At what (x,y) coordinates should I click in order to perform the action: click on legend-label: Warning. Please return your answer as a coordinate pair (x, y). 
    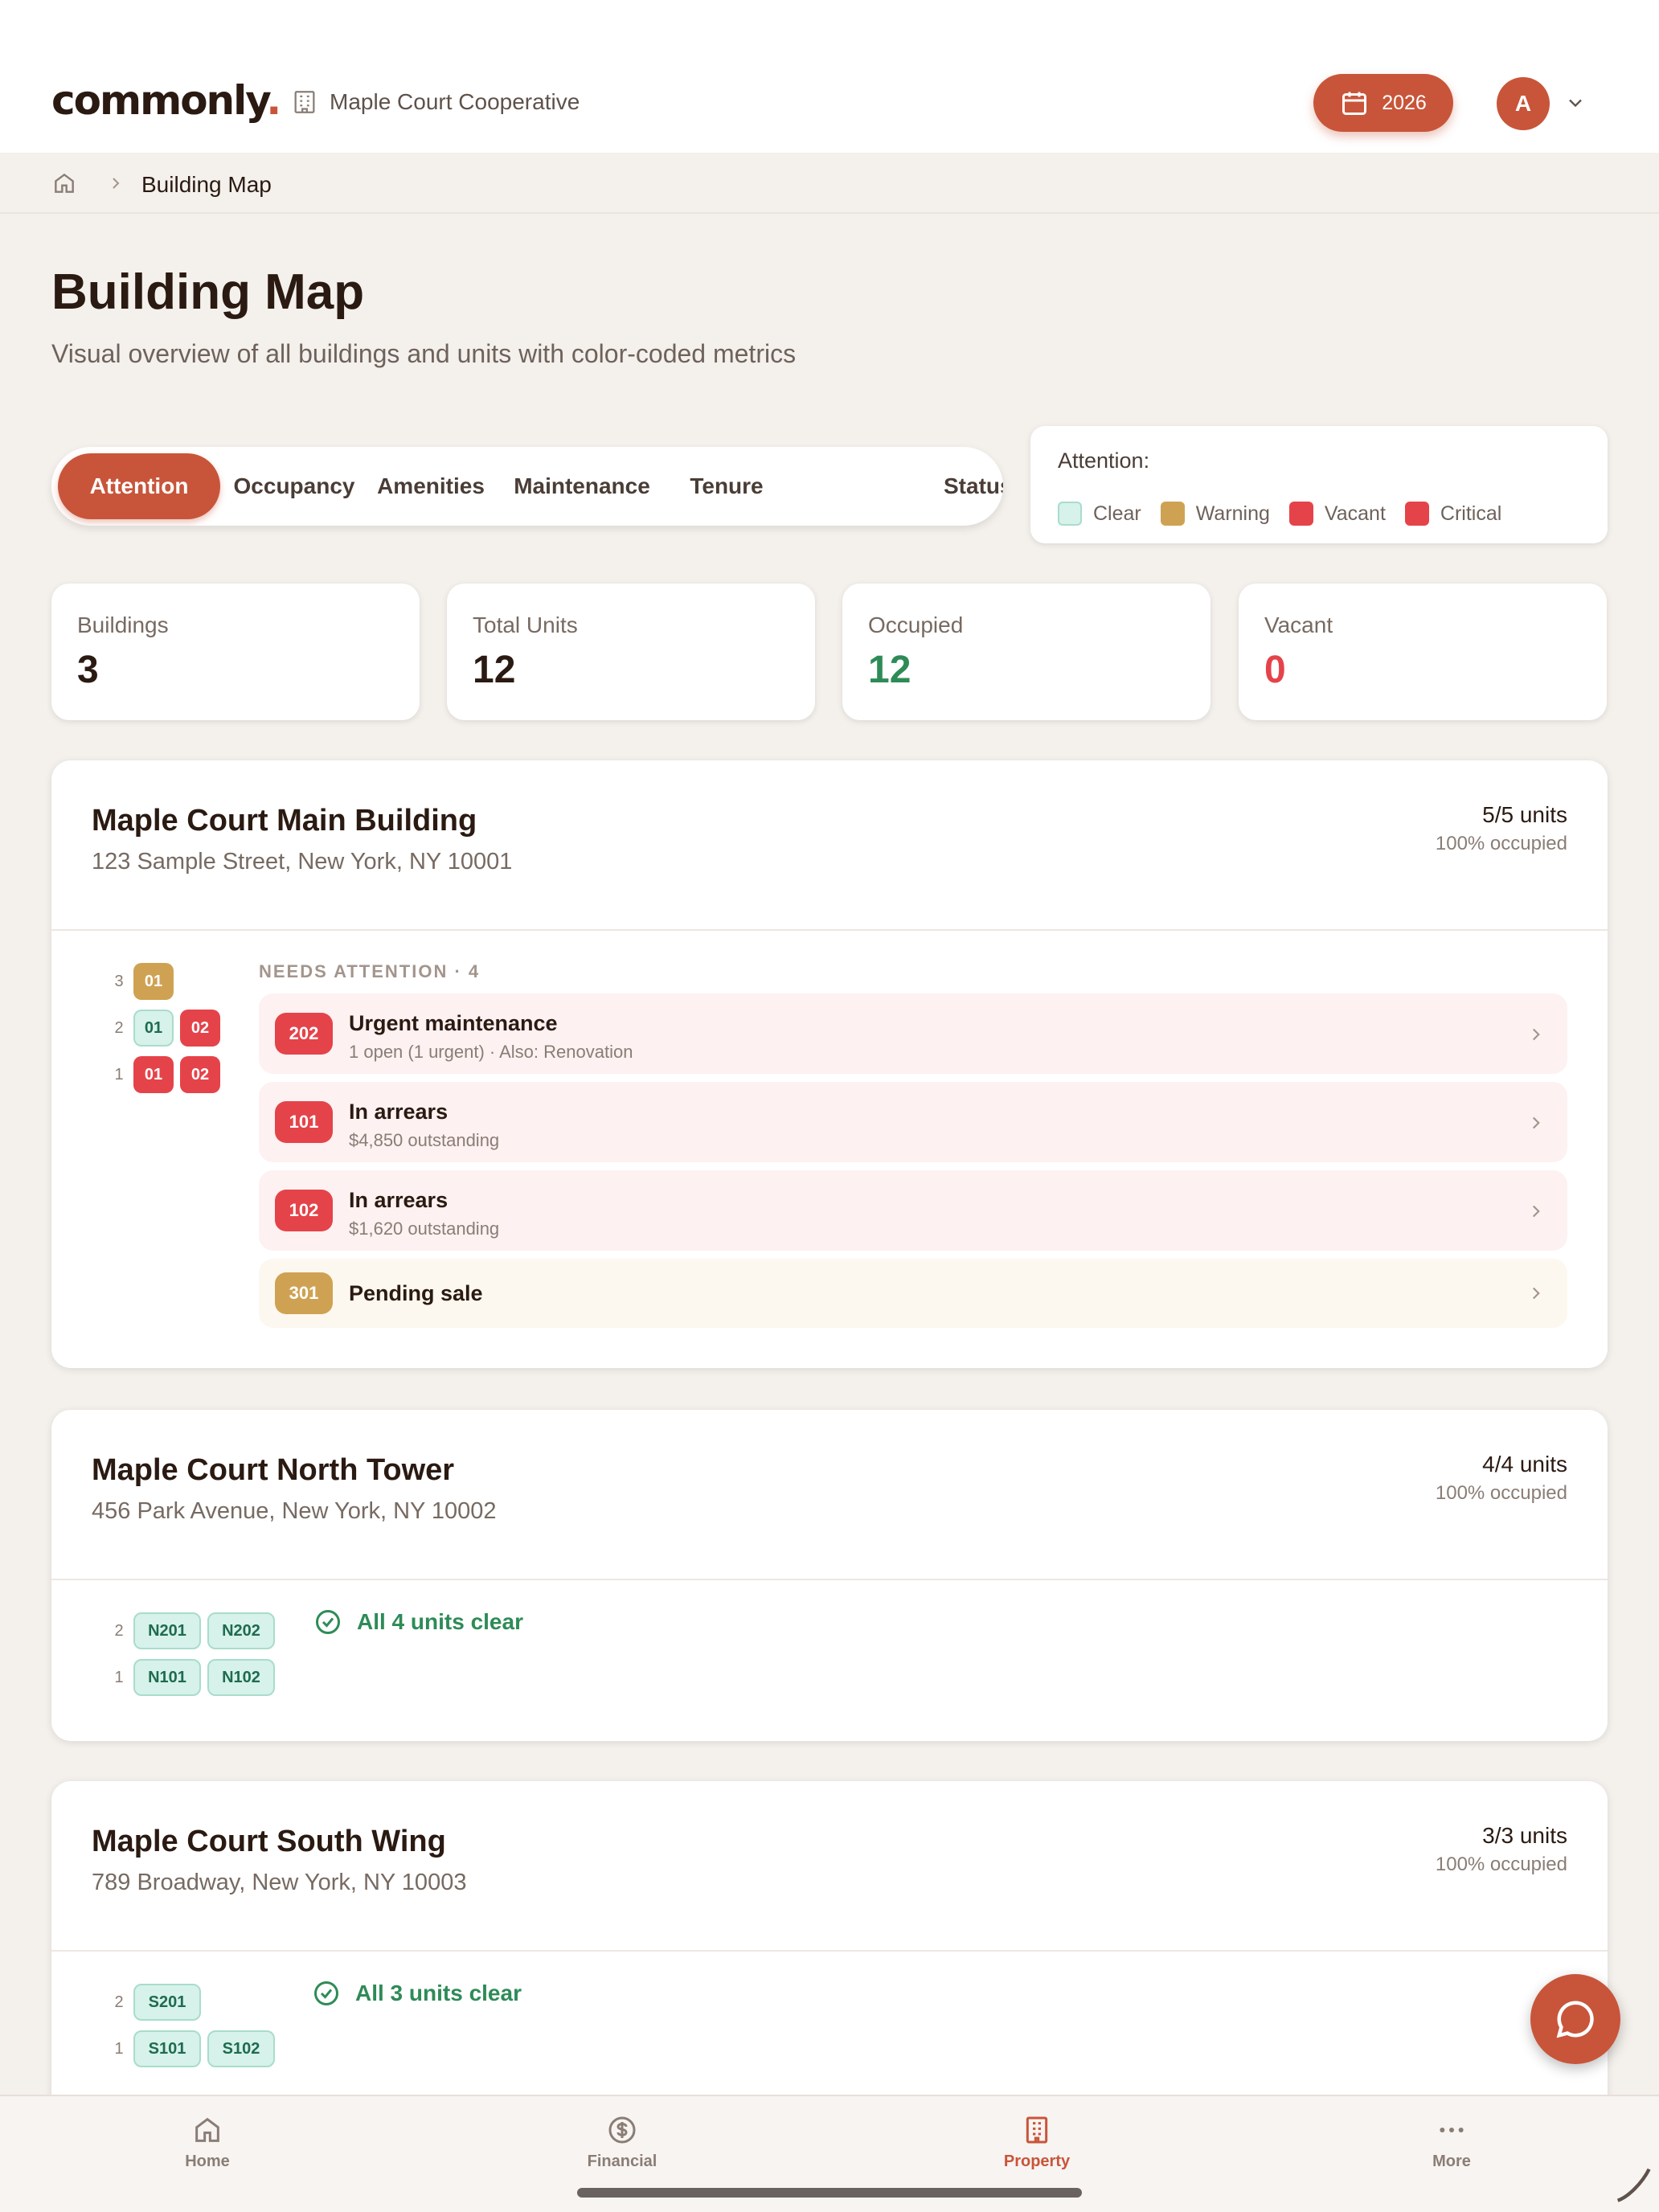
    Looking at the image, I should click on (1232, 513).